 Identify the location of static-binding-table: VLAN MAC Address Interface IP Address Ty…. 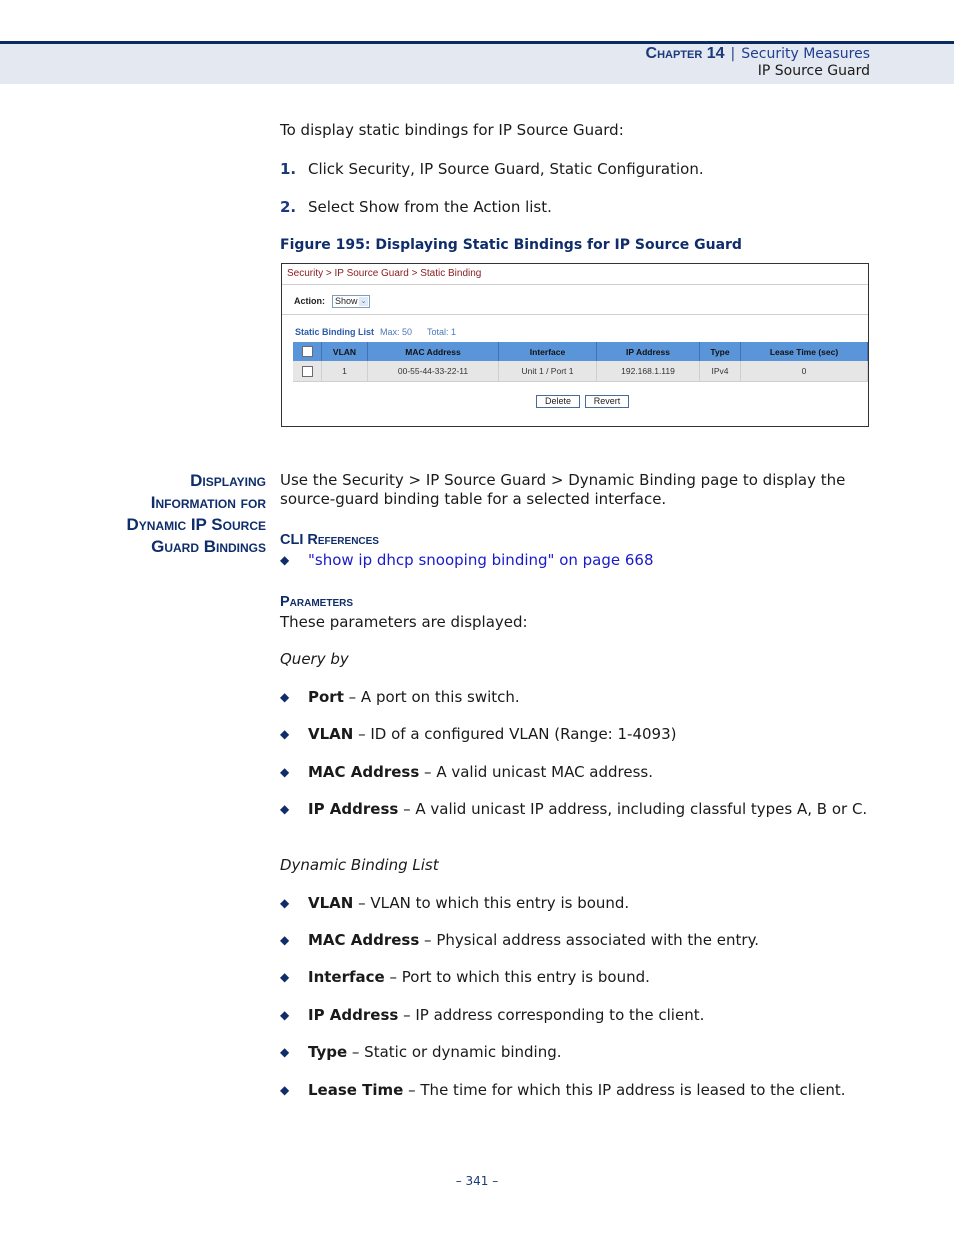
(580, 362).